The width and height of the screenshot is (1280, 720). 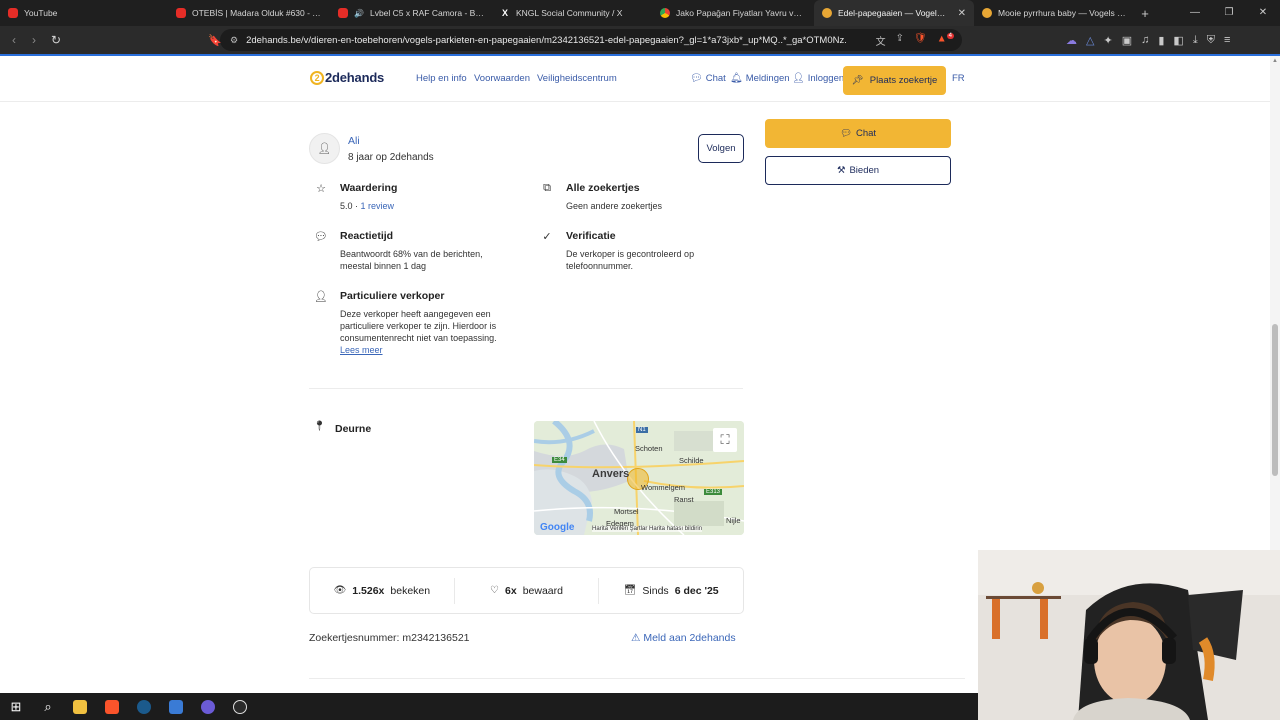 What do you see at coordinates (181, 13) in the screenshot?
I see `youtube-icon` at bounding box center [181, 13].